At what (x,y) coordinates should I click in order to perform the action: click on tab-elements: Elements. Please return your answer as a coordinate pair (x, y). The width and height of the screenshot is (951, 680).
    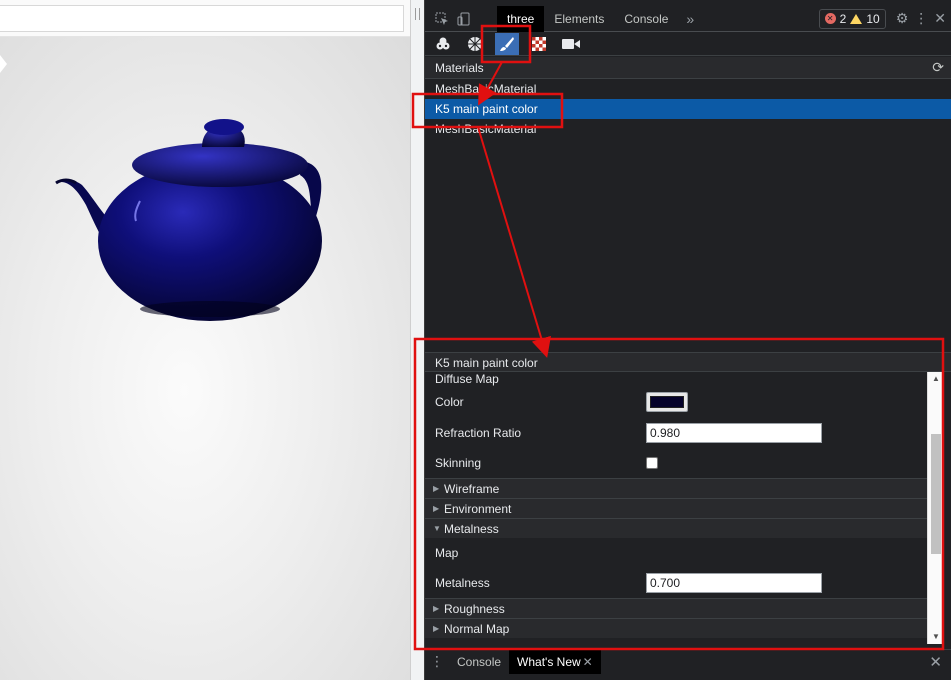
    Looking at the image, I should click on (579, 19).